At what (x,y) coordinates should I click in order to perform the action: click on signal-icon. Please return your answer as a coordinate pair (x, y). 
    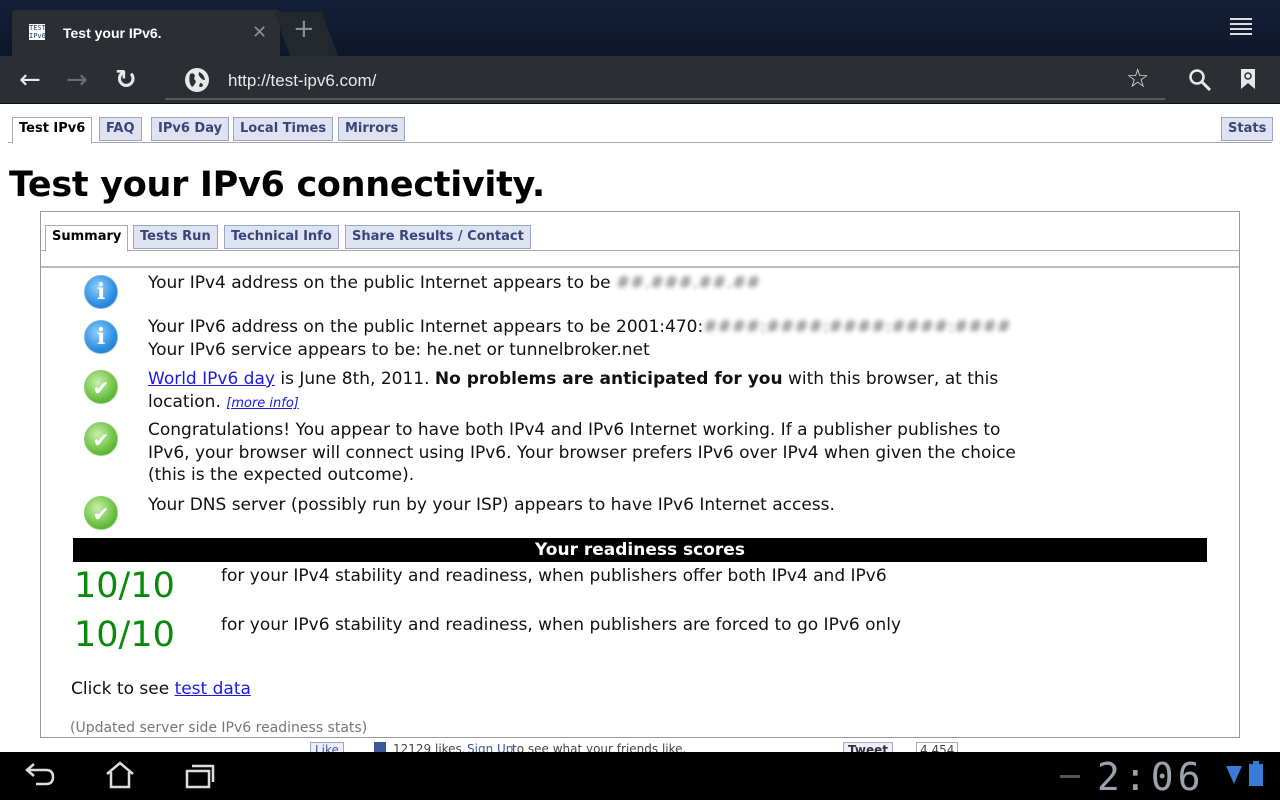
    Looking at the image, I should click on (1234, 777).